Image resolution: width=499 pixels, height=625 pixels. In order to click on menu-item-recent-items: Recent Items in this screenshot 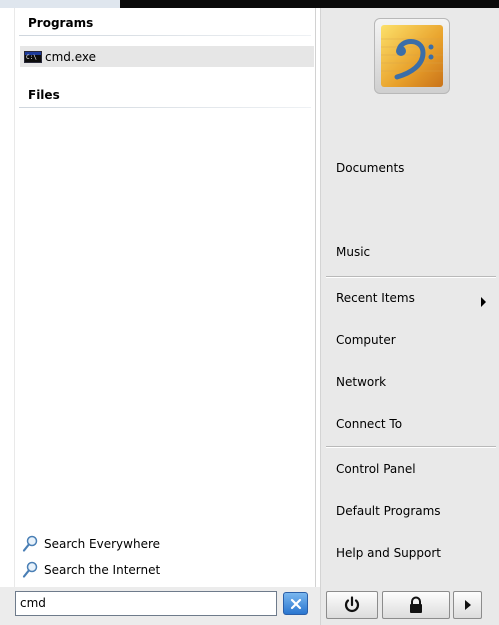, I will do `click(416, 298)`.